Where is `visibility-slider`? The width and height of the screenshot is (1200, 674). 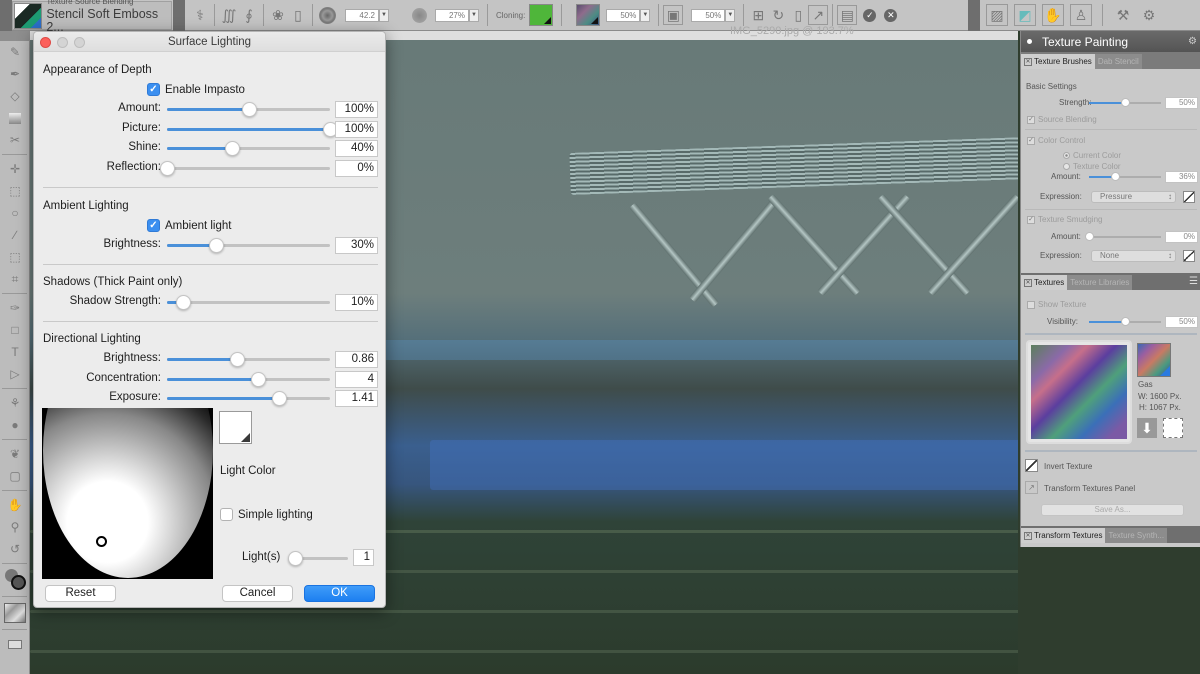 visibility-slider is located at coordinates (1125, 321).